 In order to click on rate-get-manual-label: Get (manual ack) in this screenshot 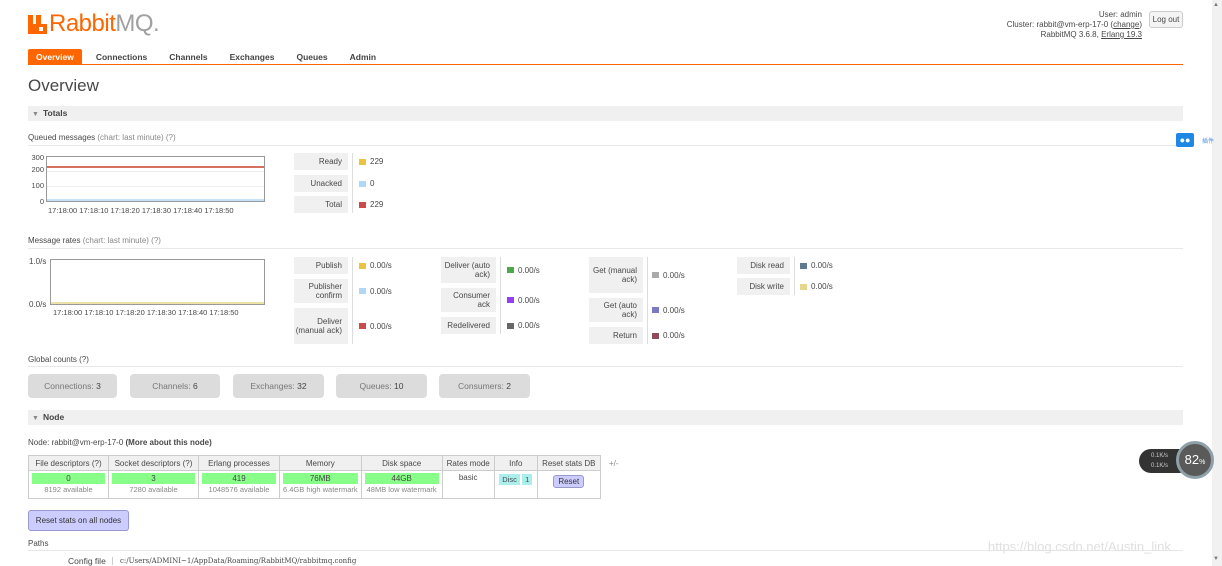, I will do `click(616, 275)`.